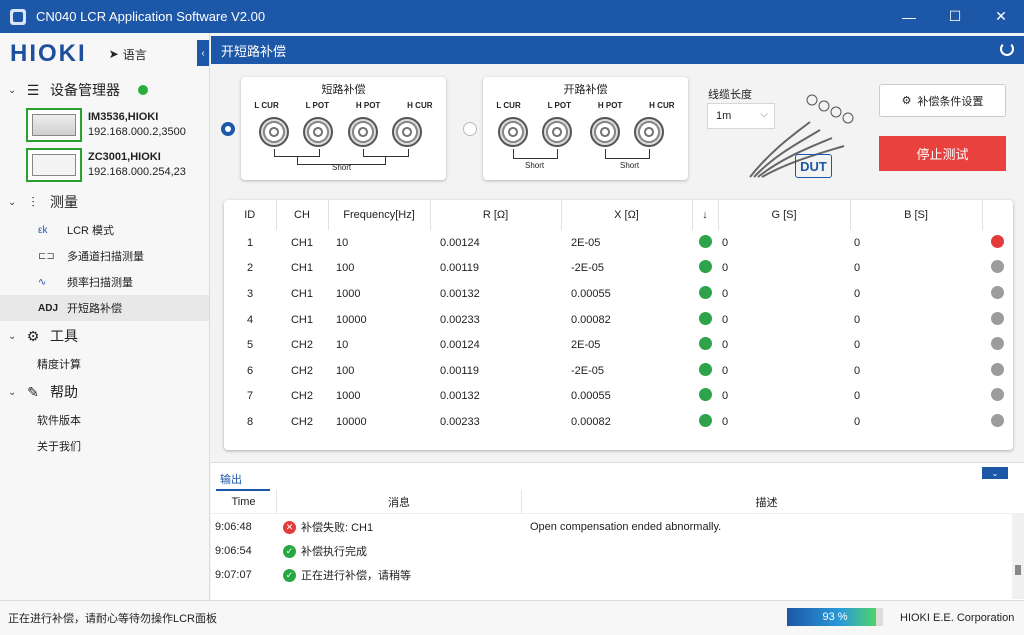 The image size is (1024, 635). I want to click on nav-help-label: 帮助, so click(64, 392).